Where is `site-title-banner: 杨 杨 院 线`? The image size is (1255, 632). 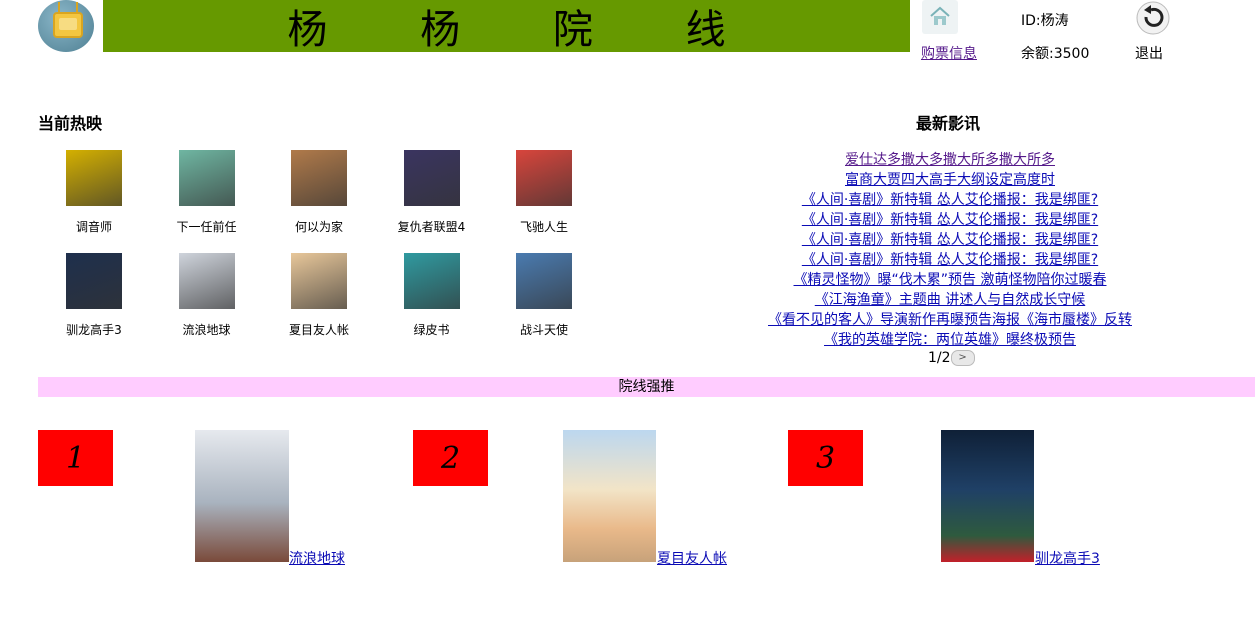
site-title-banner: 杨 杨 院 线 is located at coordinates (506, 26).